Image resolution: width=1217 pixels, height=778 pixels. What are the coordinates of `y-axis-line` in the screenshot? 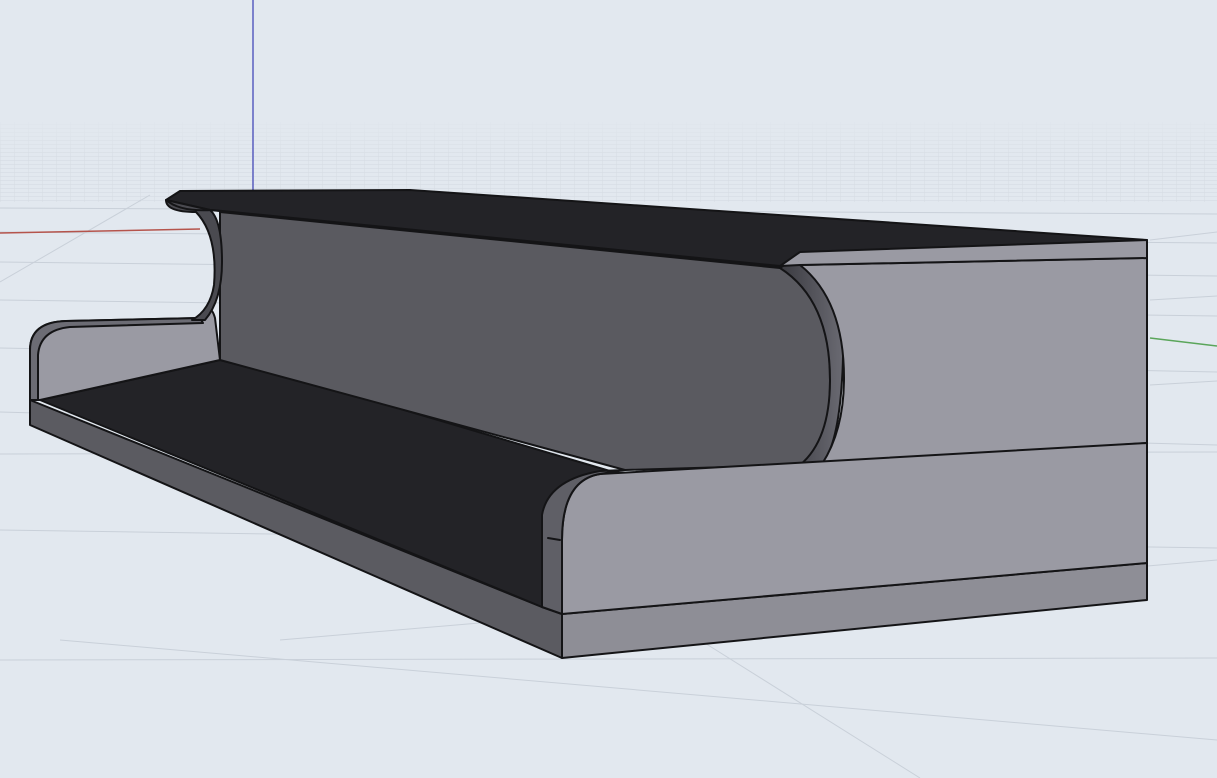 It's located at (1183, 342).